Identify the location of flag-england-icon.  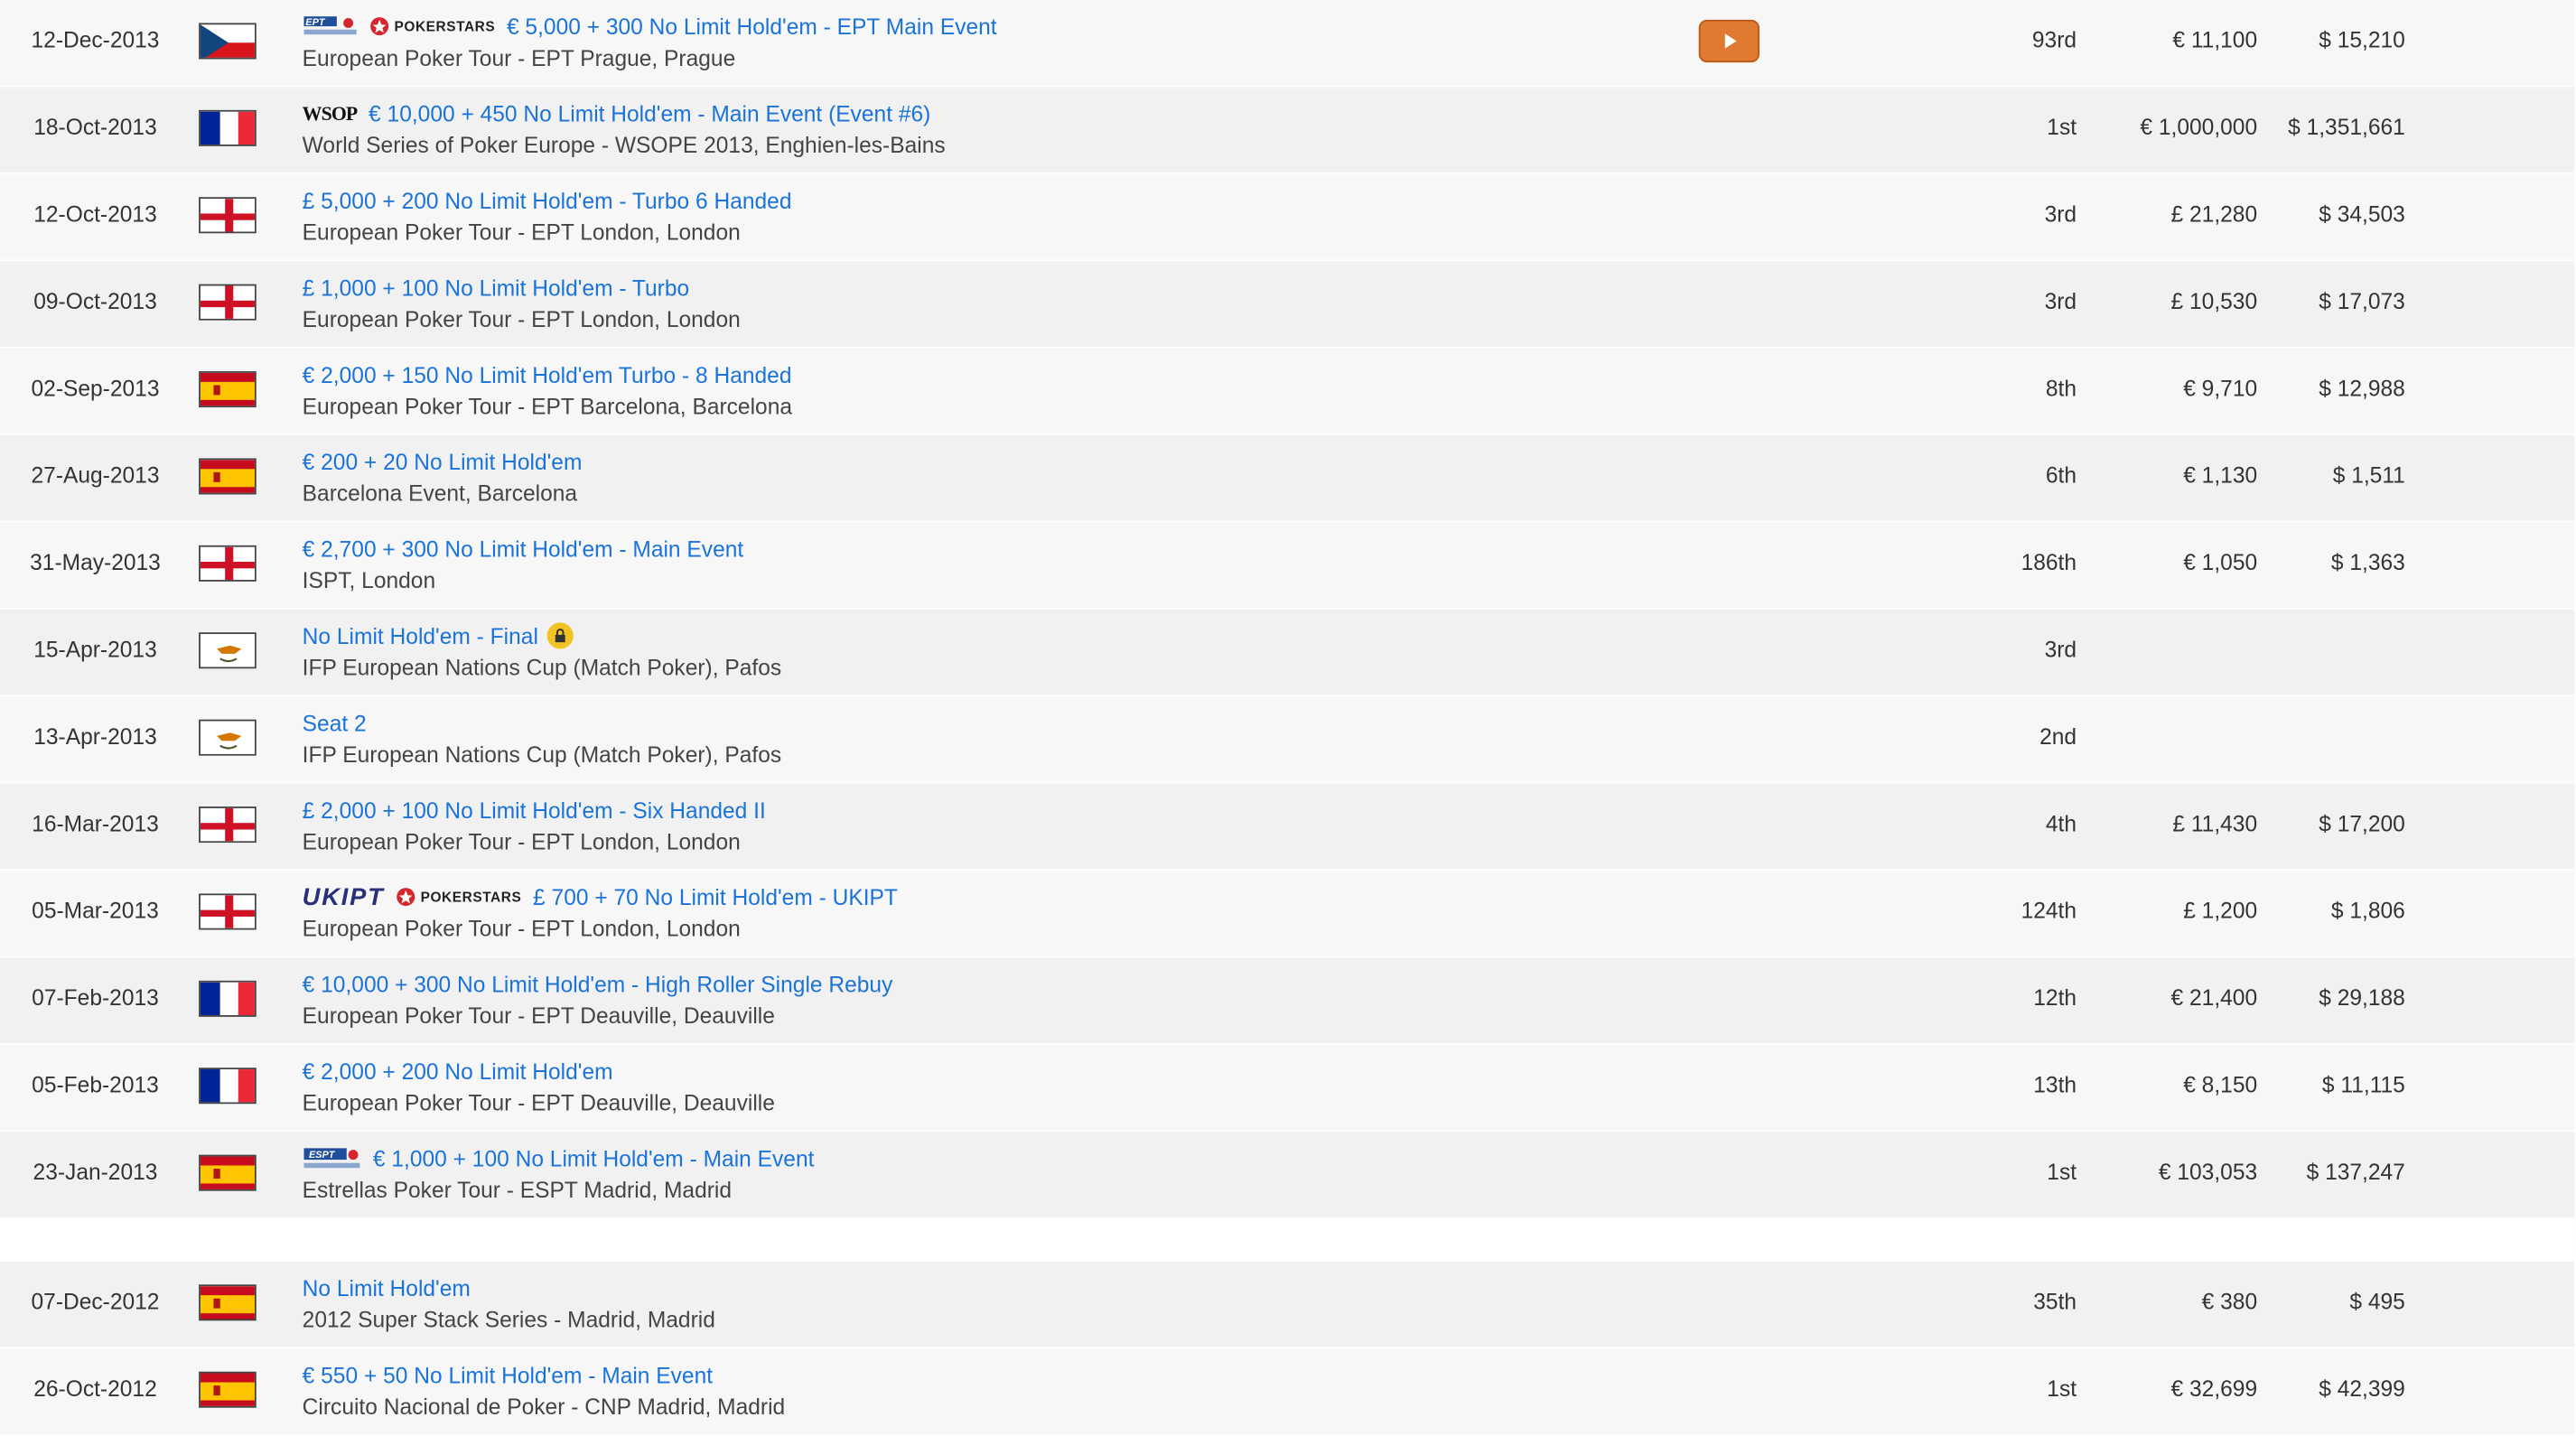
(228, 563).